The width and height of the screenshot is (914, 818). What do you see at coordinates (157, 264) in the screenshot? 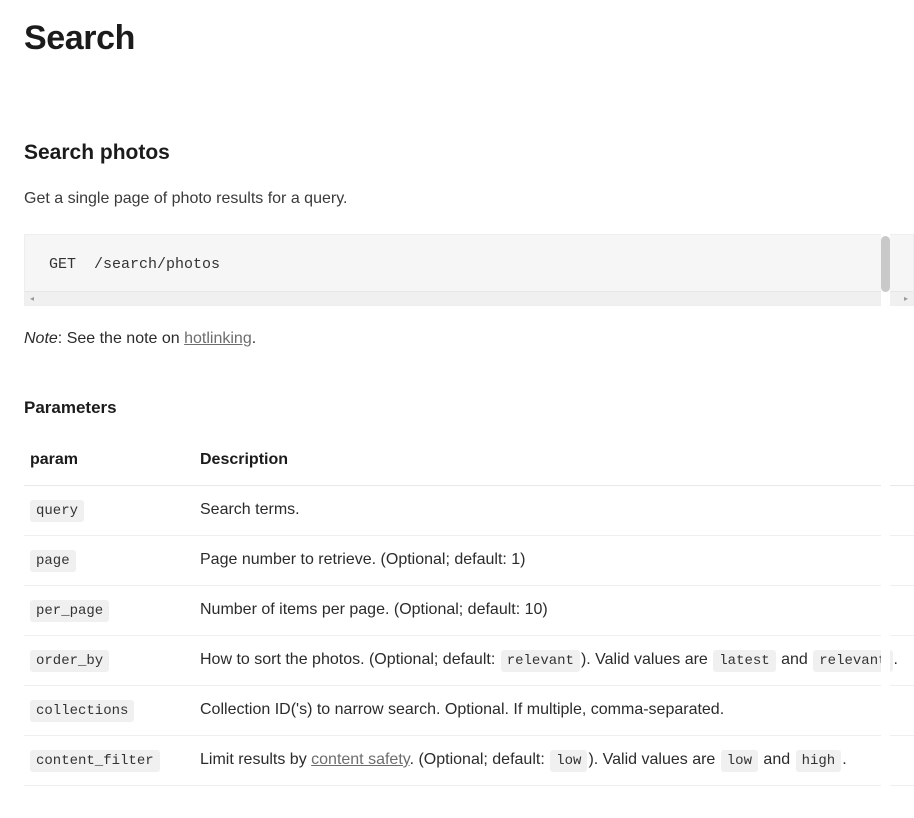
I see `endpoint-path: /search/photos` at bounding box center [157, 264].